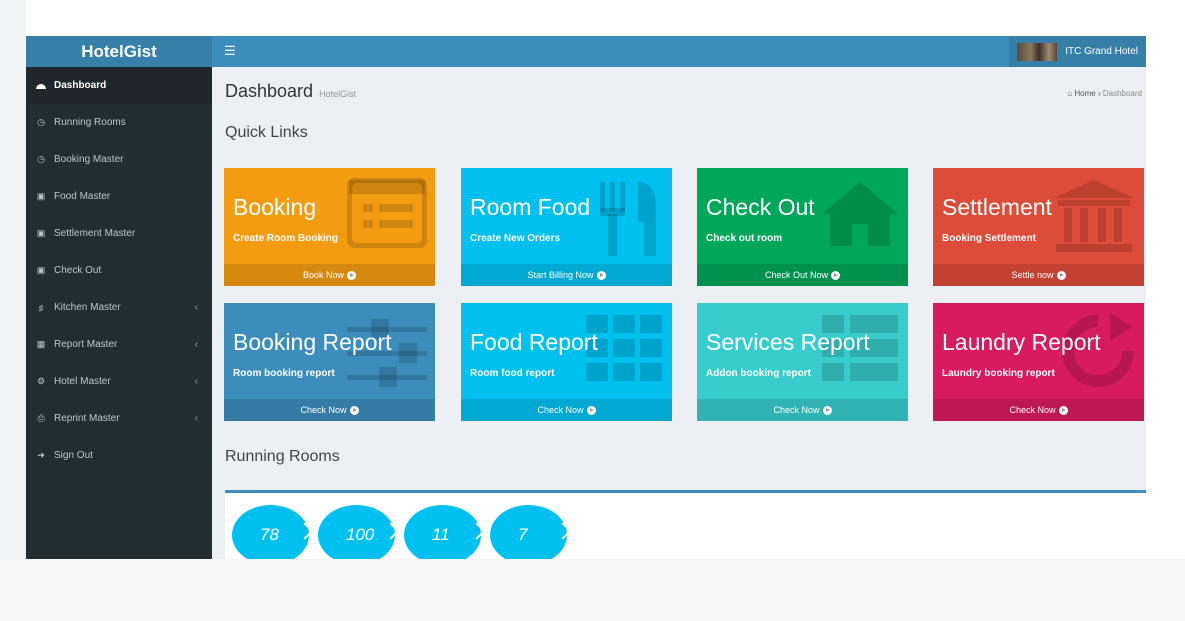 Image resolution: width=1185 pixels, height=621 pixels. Describe the element at coordinates (1084, 93) in the screenshot. I see `breadcrumb-home: Home` at that location.